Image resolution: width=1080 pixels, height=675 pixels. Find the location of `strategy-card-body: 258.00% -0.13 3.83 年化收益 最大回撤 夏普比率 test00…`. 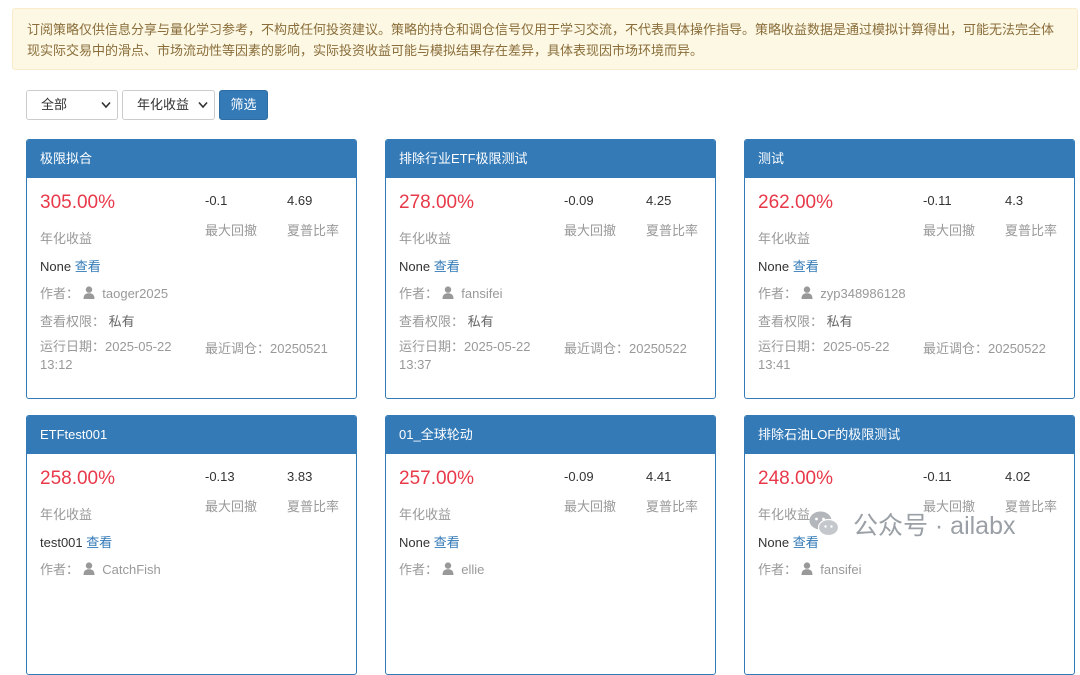

strategy-card-body: 258.00% -0.13 3.83 年化收益 最大回撤 夏普比率 test00… is located at coordinates (191, 564).